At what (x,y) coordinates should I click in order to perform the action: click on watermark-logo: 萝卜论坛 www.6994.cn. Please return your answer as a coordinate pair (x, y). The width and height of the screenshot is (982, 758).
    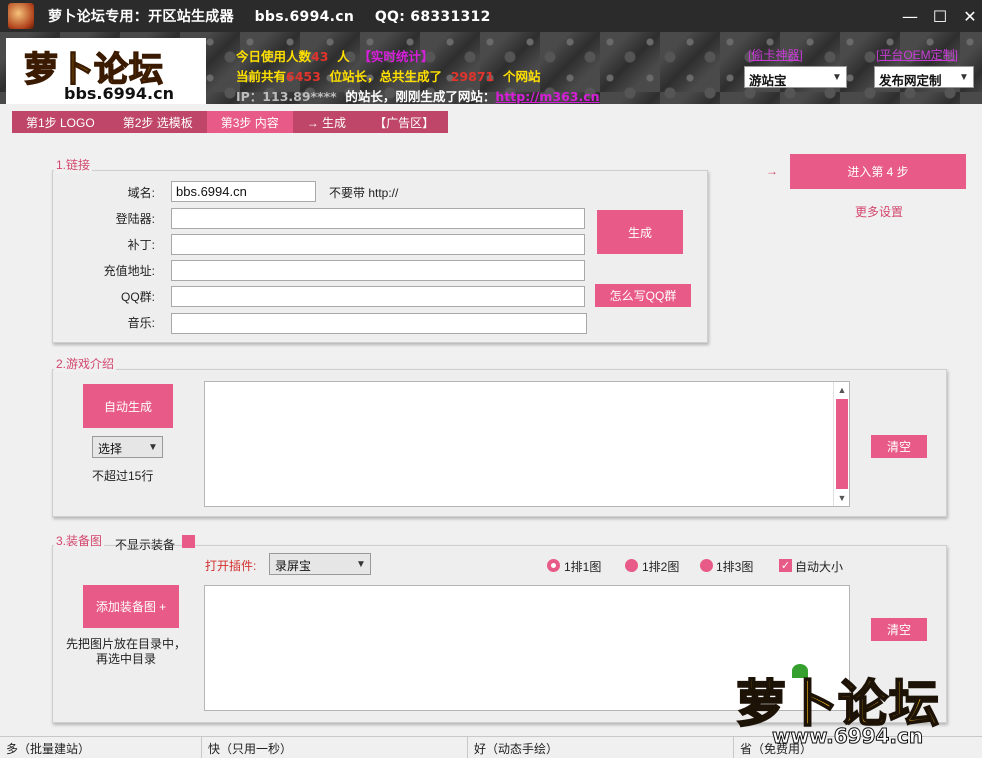
    Looking at the image, I should click on (852, 711).